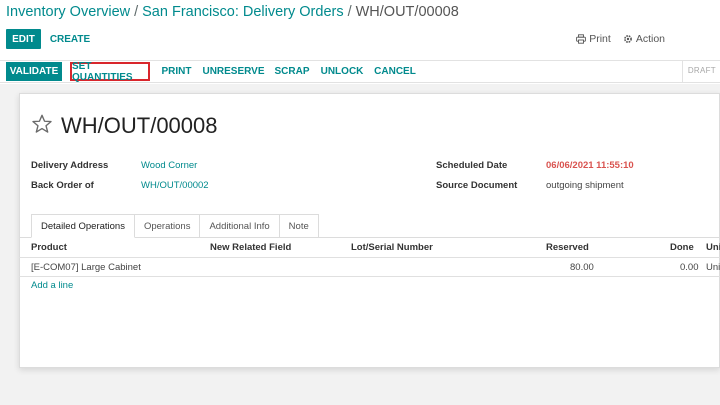  I want to click on printer-icon, so click(581, 39).